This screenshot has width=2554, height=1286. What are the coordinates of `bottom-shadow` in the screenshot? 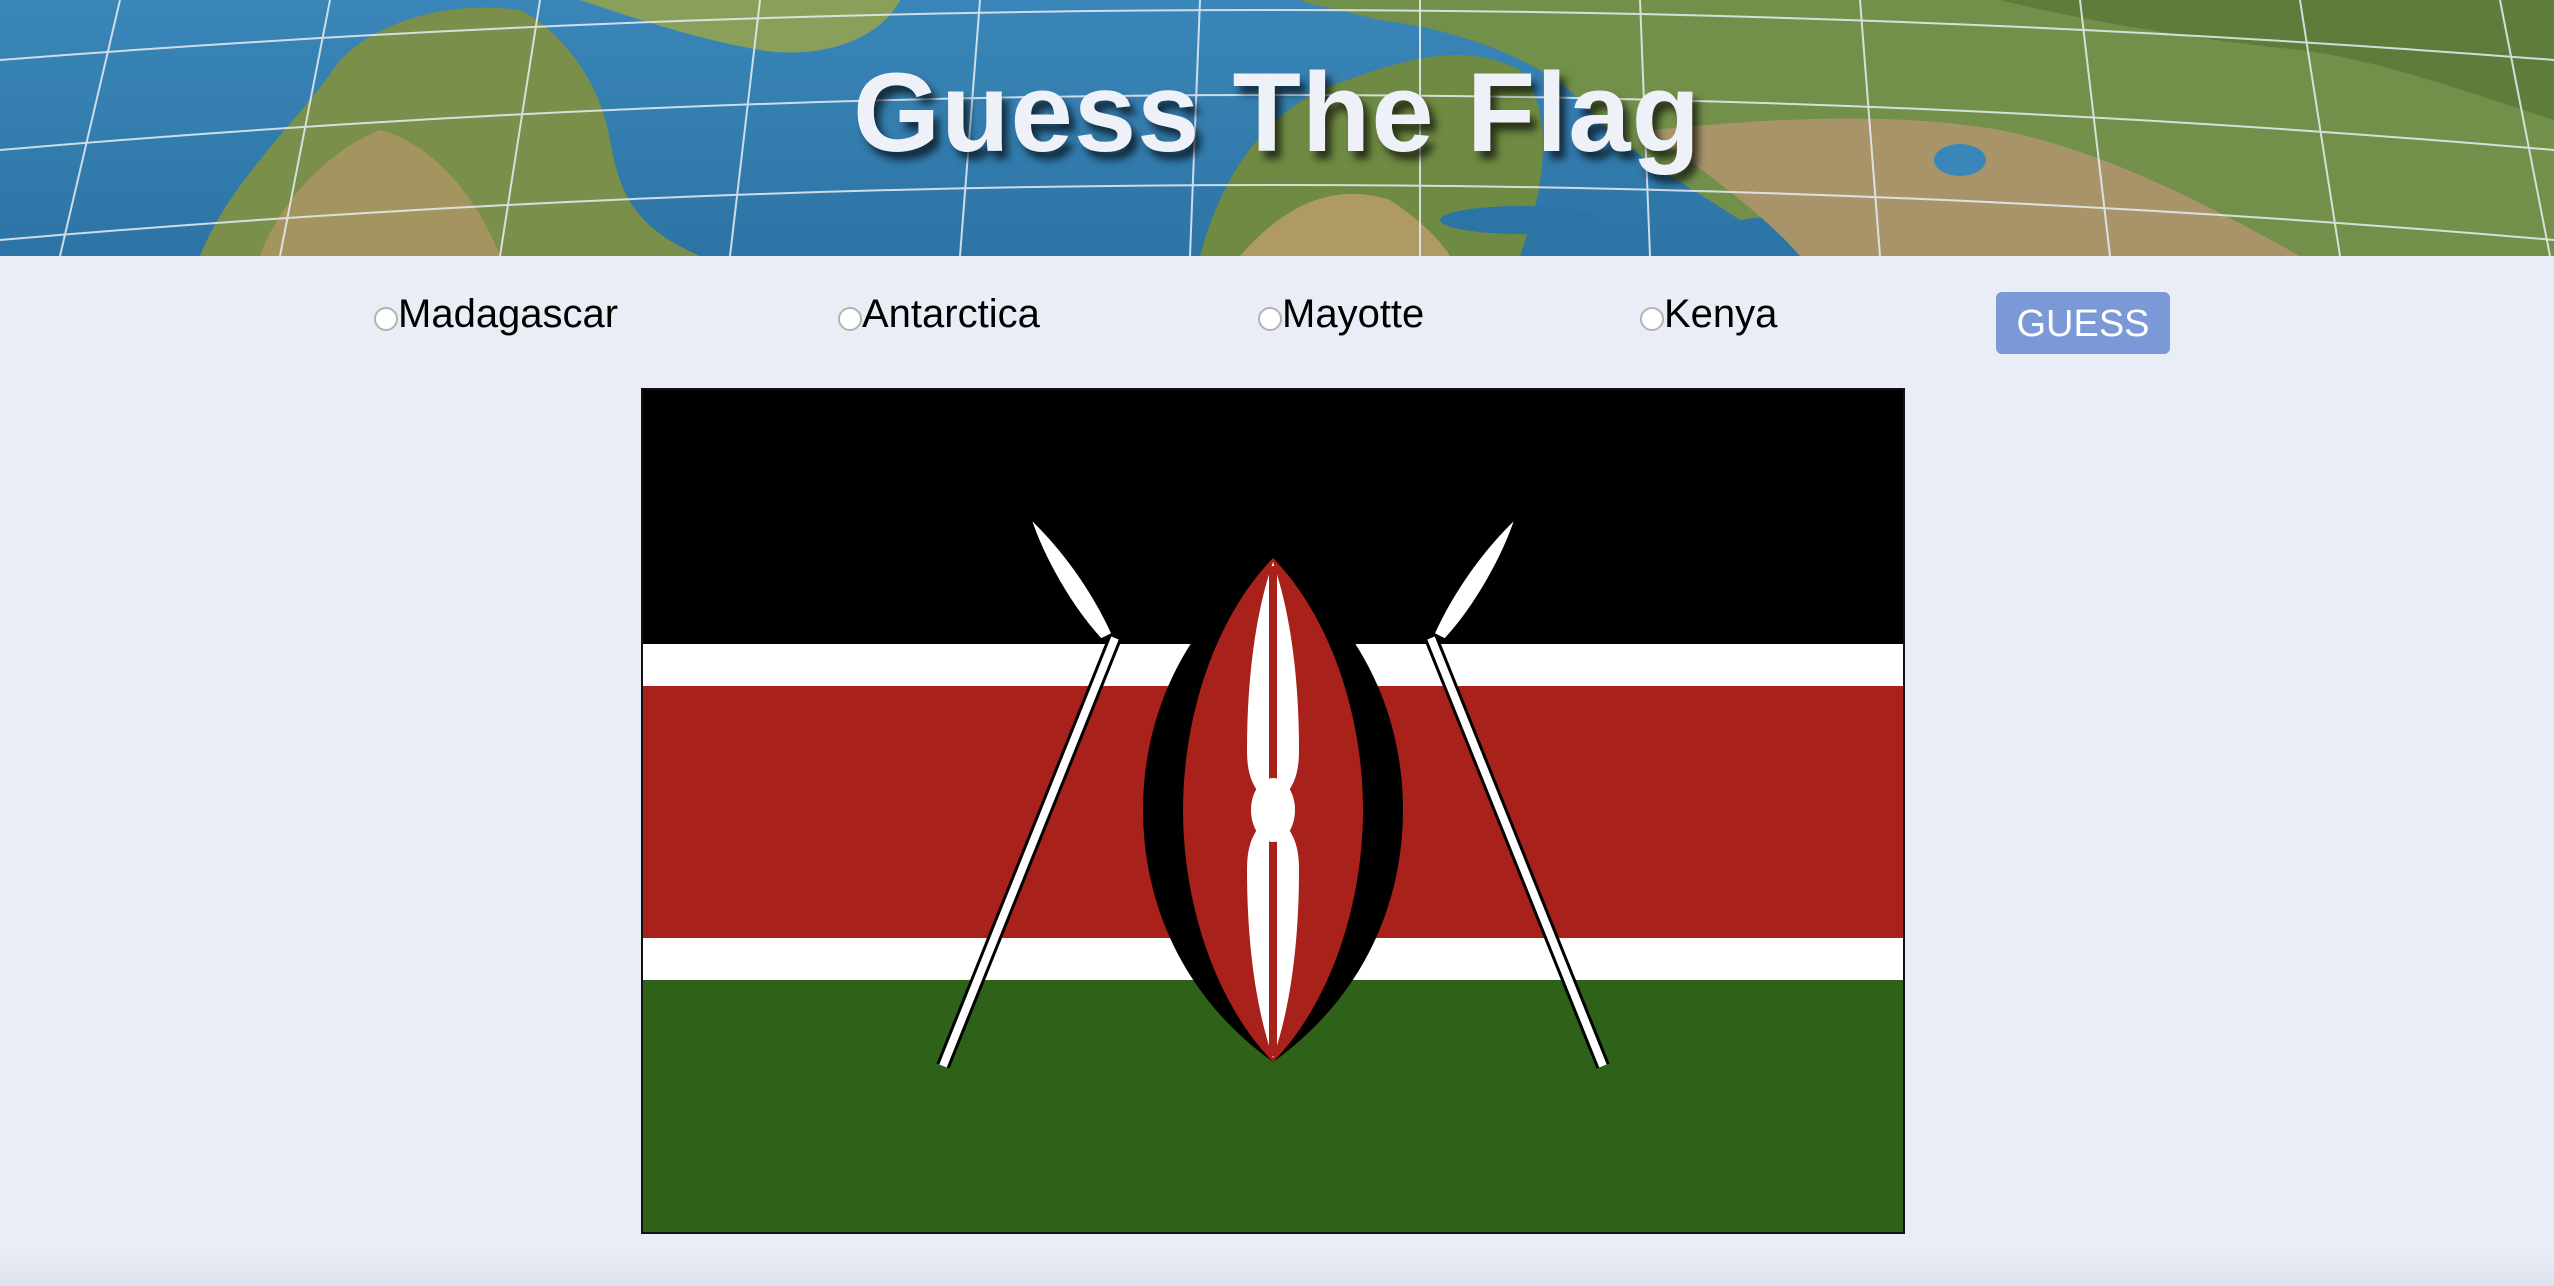 It's located at (1277, 1268).